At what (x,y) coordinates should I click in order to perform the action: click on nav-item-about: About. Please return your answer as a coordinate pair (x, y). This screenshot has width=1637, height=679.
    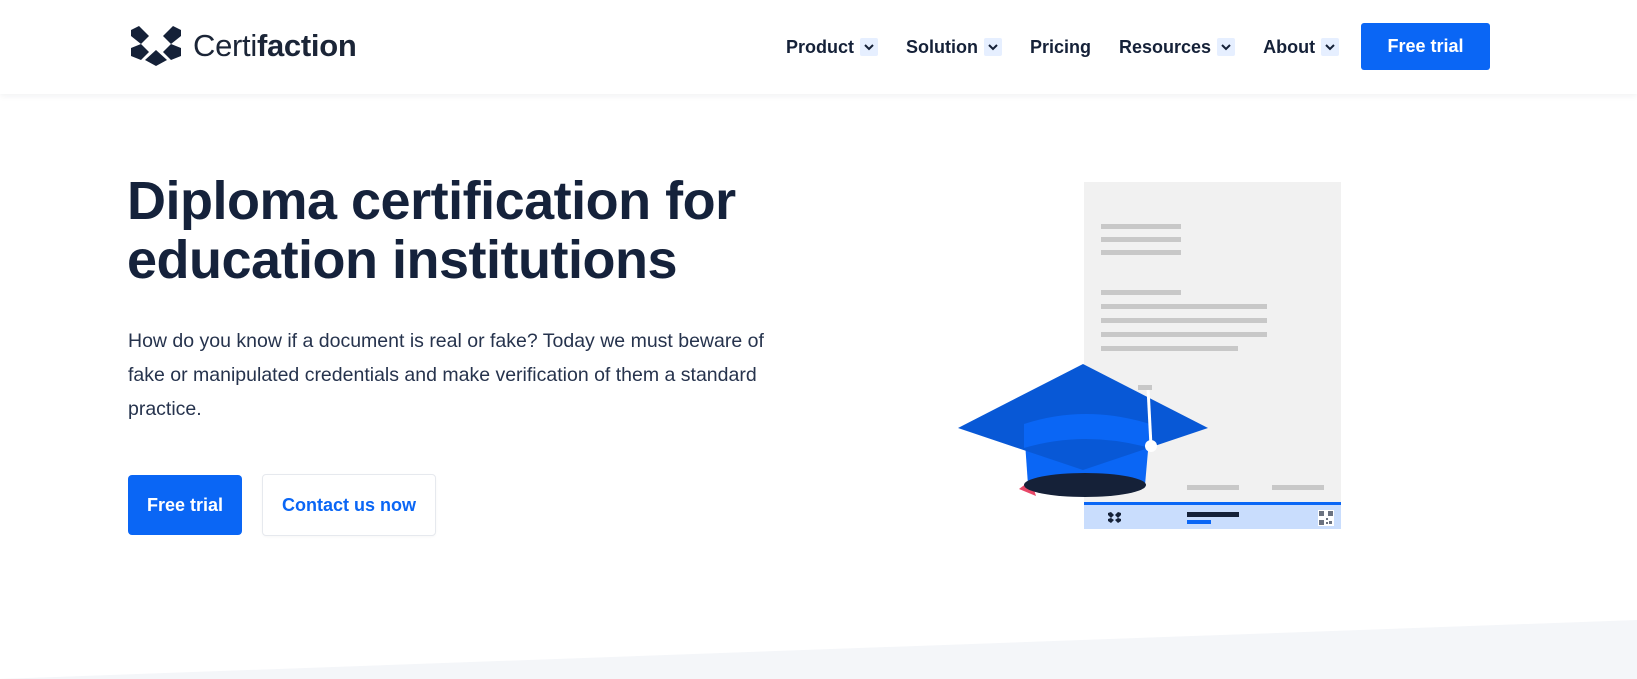
    Looking at the image, I should click on (1301, 47).